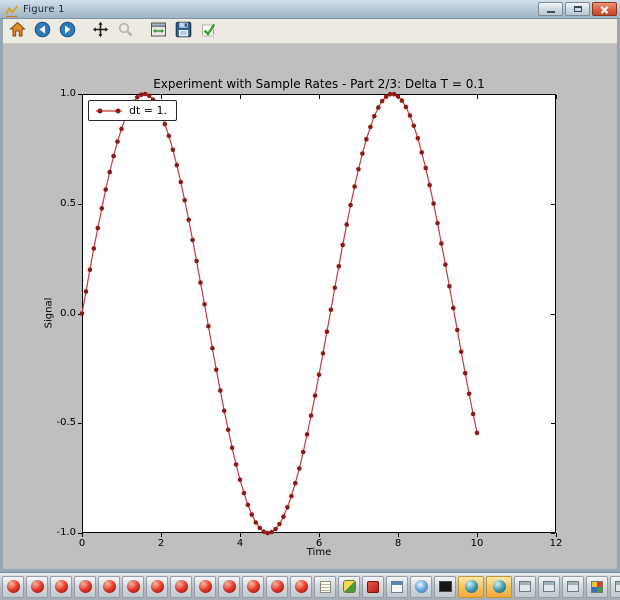 This screenshot has height=600, width=620. I want to click on picture-icon, so click(597, 586).